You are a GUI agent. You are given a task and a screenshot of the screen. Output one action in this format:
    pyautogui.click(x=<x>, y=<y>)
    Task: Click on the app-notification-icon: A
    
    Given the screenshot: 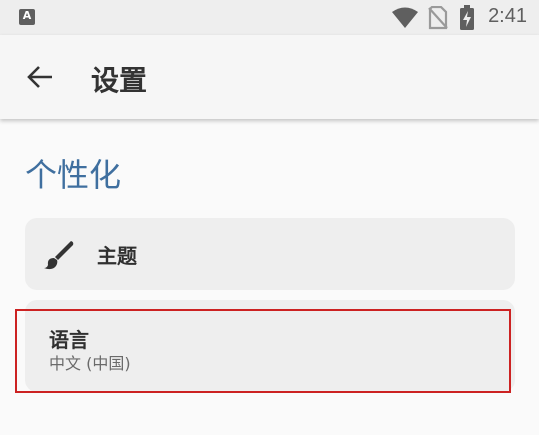 What is the action you would take?
    pyautogui.click(x=27, y=17)
    